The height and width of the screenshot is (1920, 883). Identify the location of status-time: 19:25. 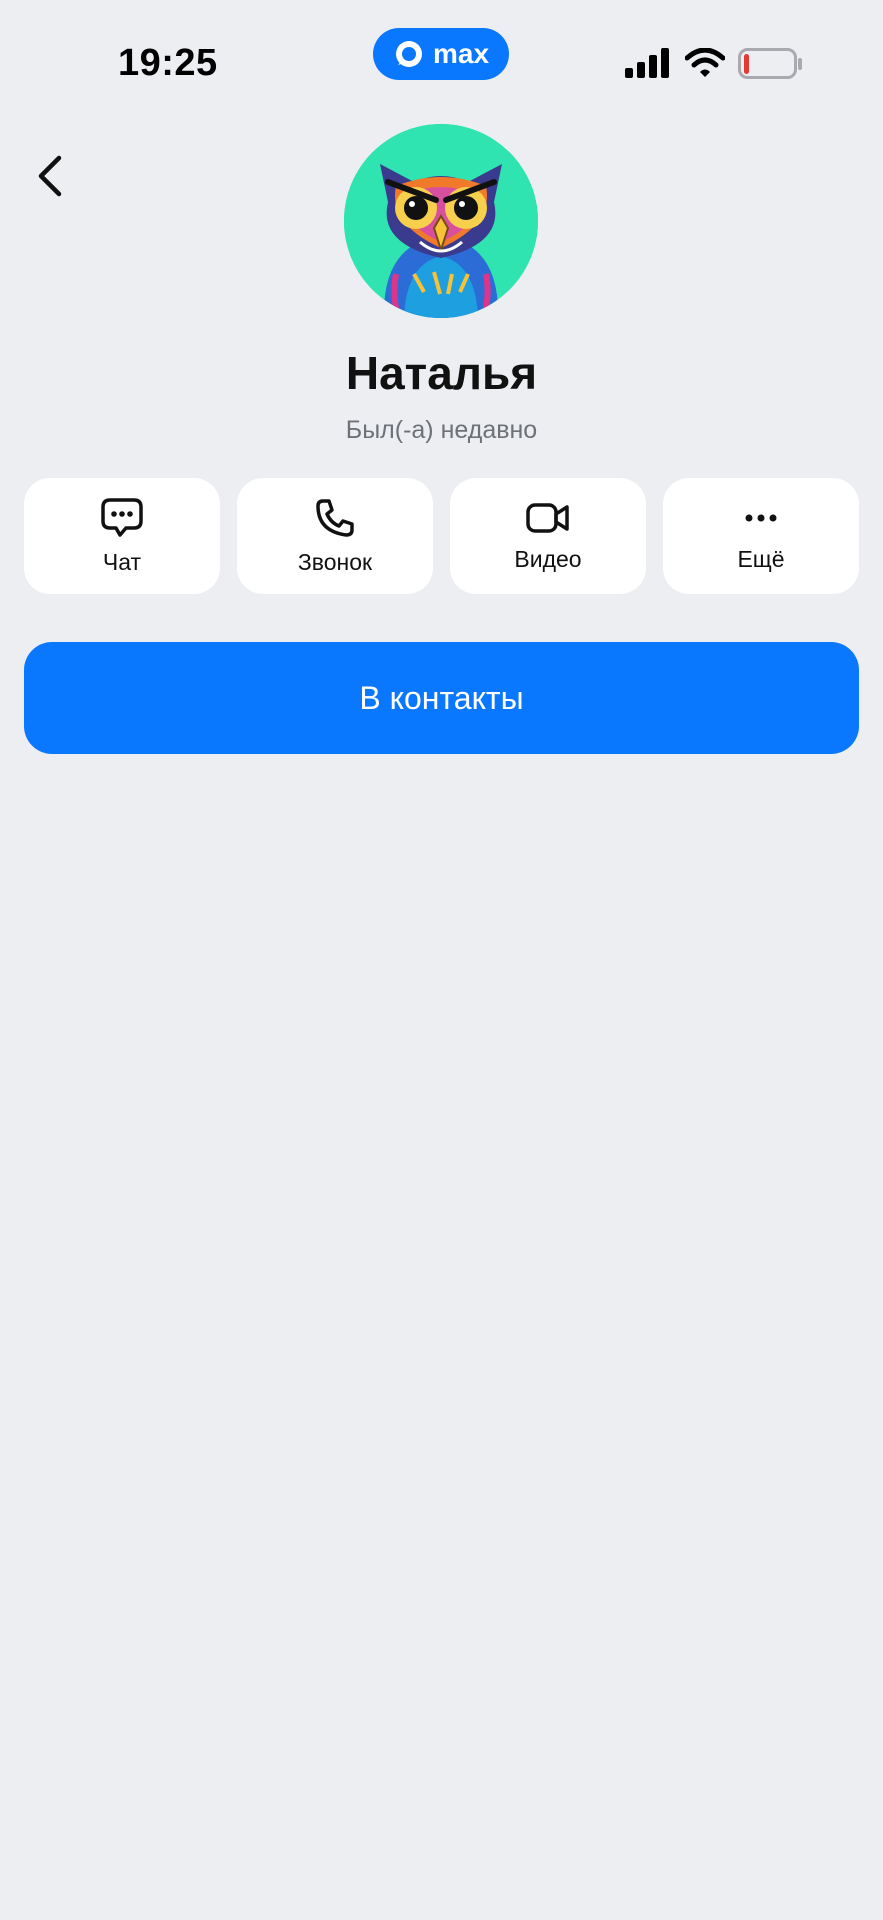
(168, 63).